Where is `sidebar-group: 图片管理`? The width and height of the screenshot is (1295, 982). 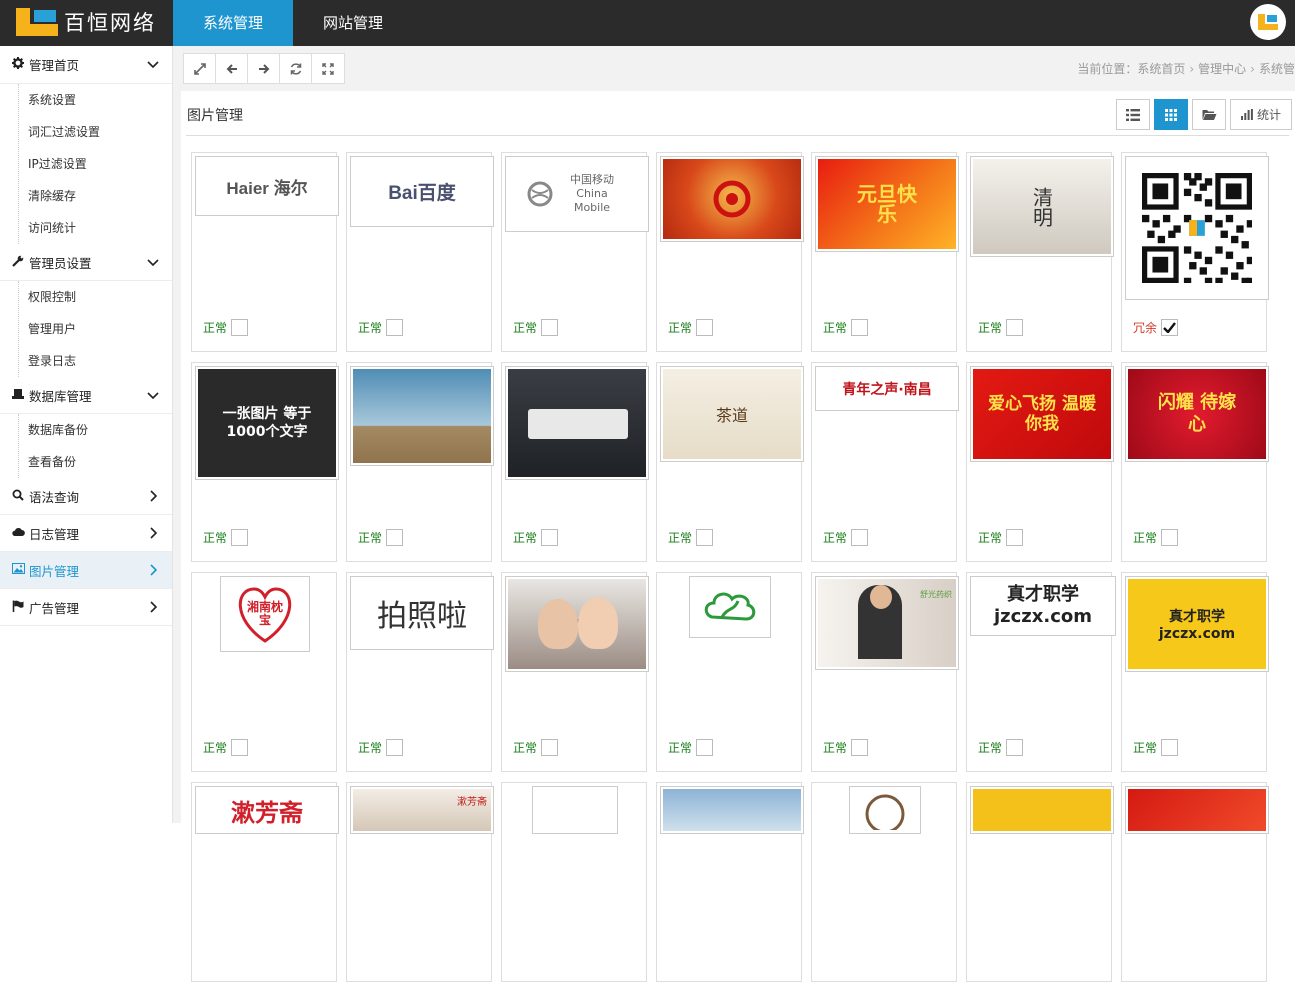
sidebar-group: 图片管理 is located at coordinates (86, 570).